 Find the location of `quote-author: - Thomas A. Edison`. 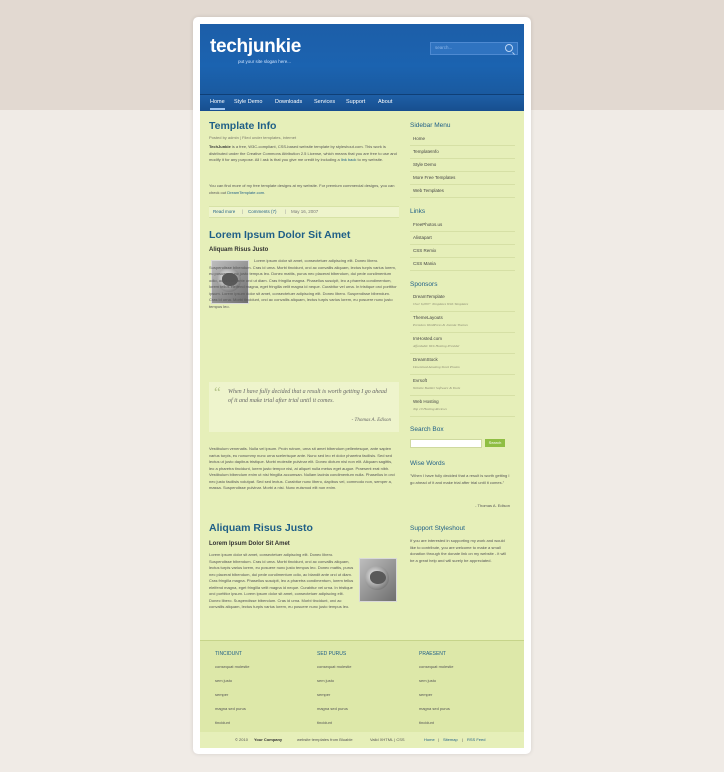

quote-author: - Thomas A. Edison is located at coordinates (371, 420).